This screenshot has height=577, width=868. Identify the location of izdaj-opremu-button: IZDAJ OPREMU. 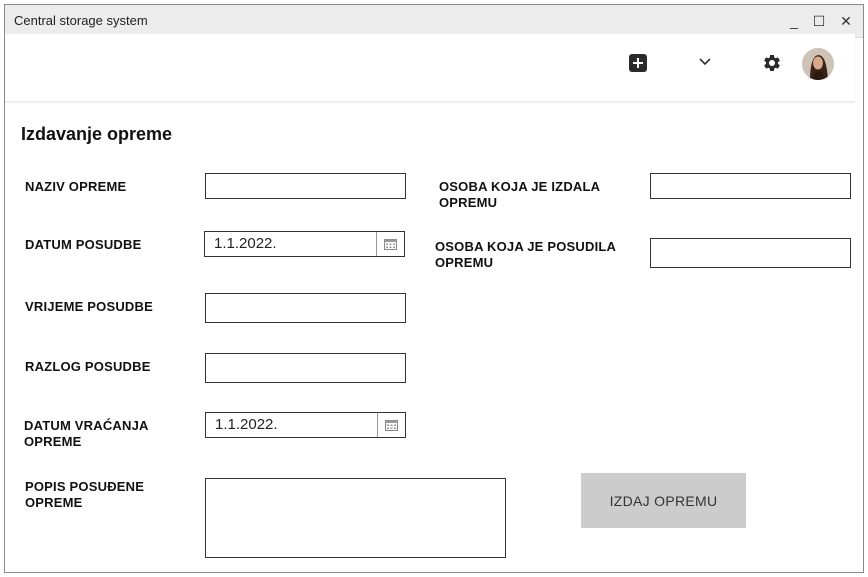
(663, 500).